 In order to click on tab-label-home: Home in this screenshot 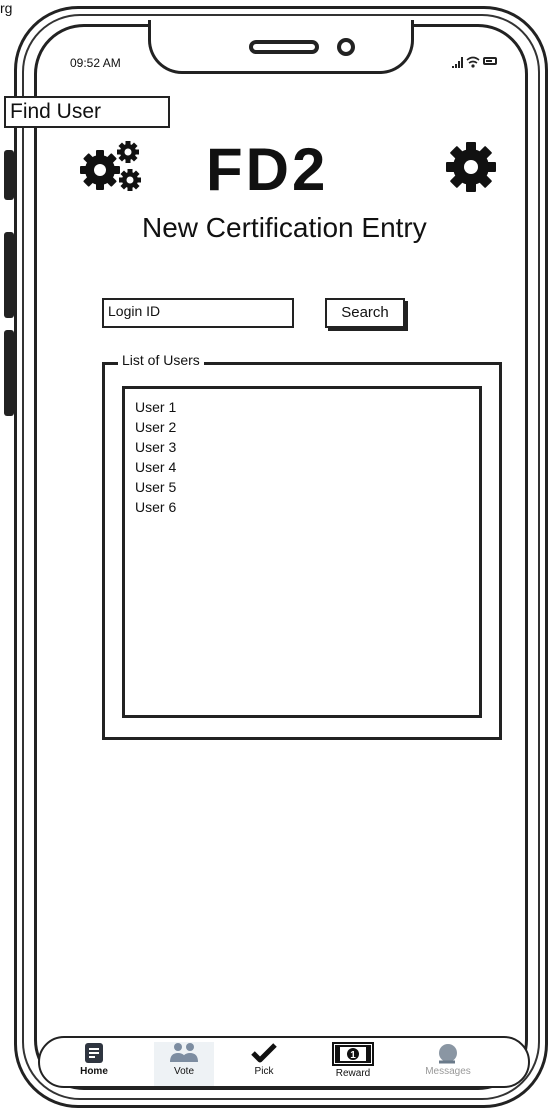, I will do `click(94, 1071)`.